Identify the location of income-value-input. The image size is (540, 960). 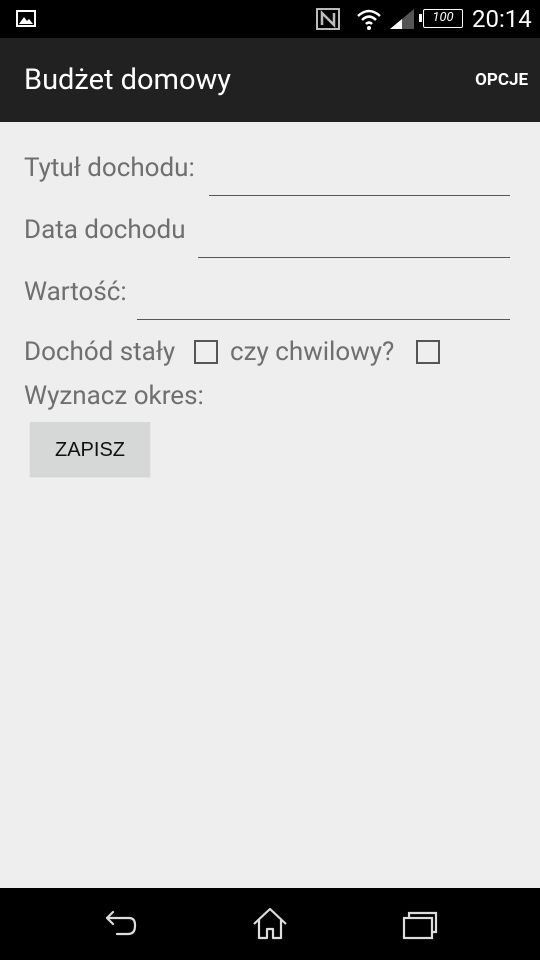
(323, 305).